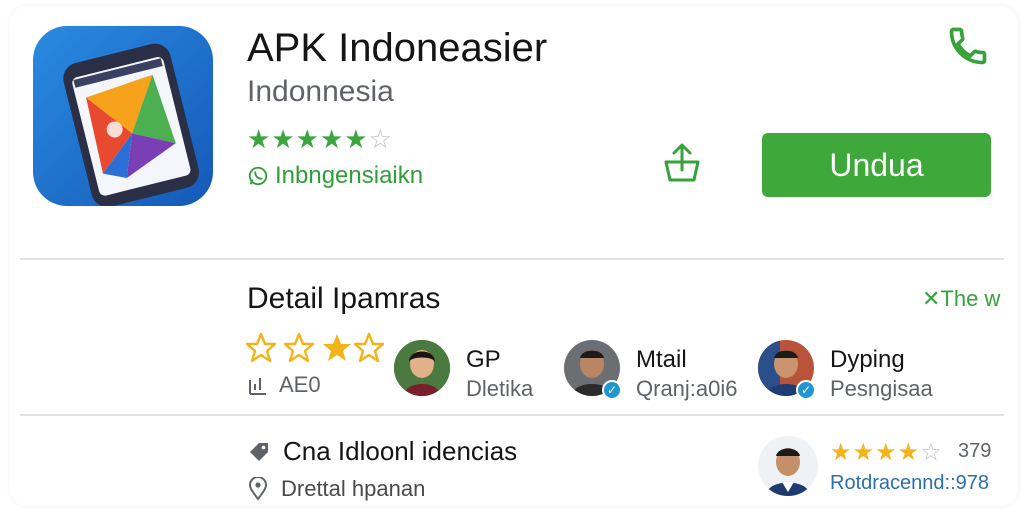 The image size is (1024, 512). What do you see at coordinates (259, 451) in the screenshot?
I see `tag-icon` at bounding box center [259, 451].